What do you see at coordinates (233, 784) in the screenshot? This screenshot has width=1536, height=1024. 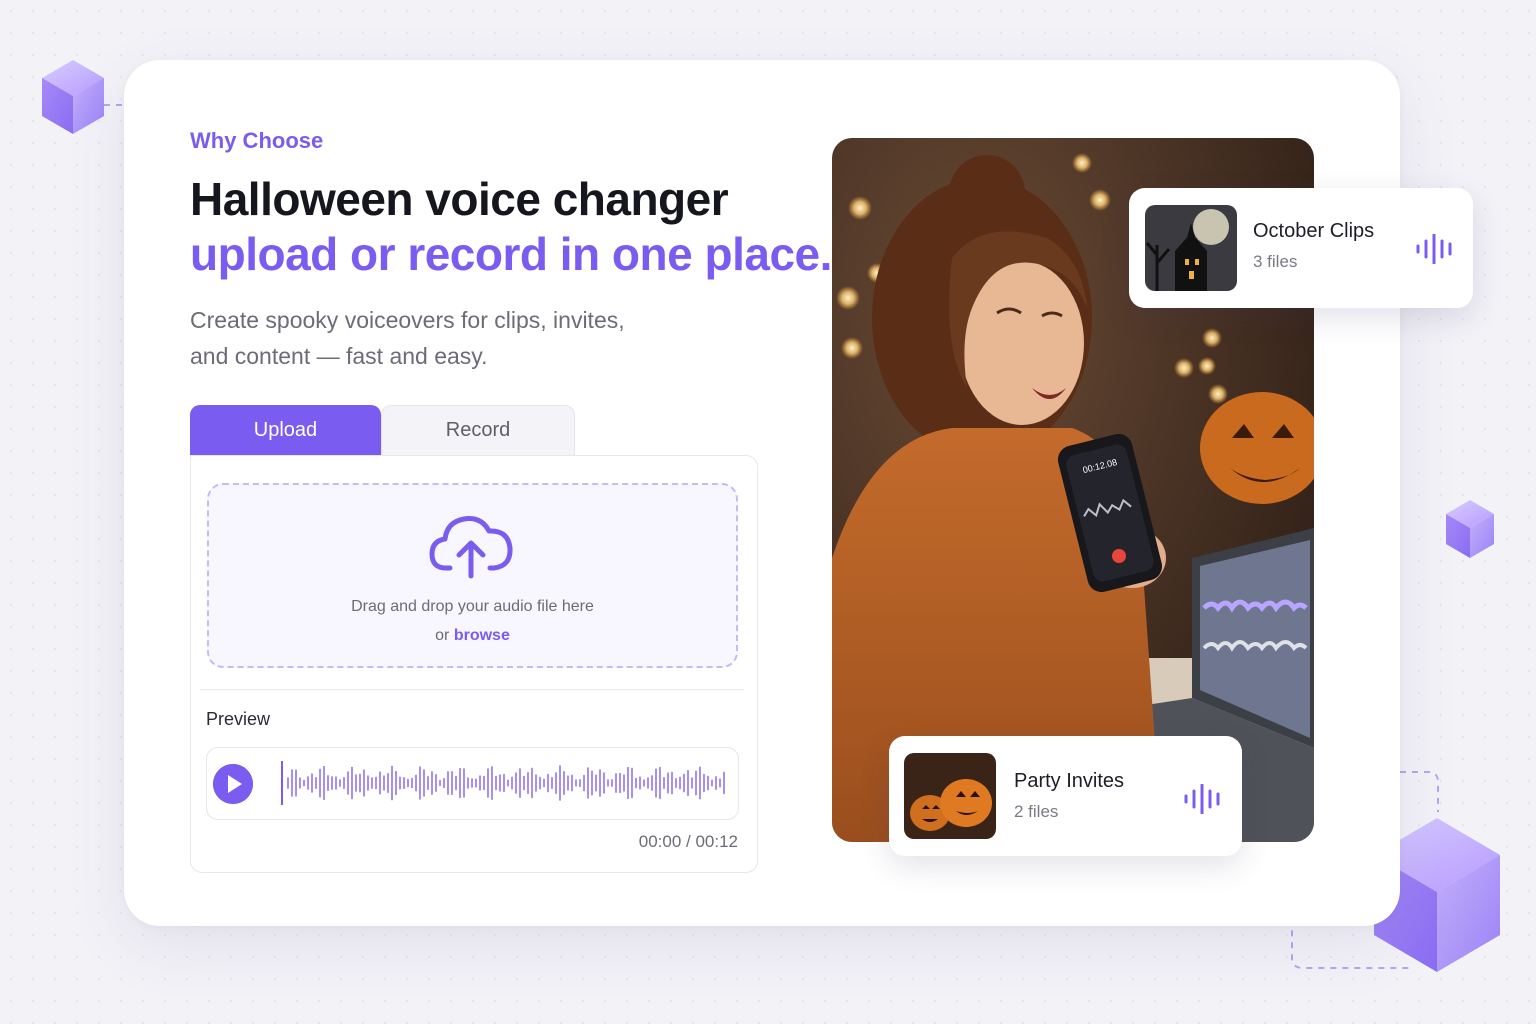 I see `play-button` at bounding box center [233, 784].